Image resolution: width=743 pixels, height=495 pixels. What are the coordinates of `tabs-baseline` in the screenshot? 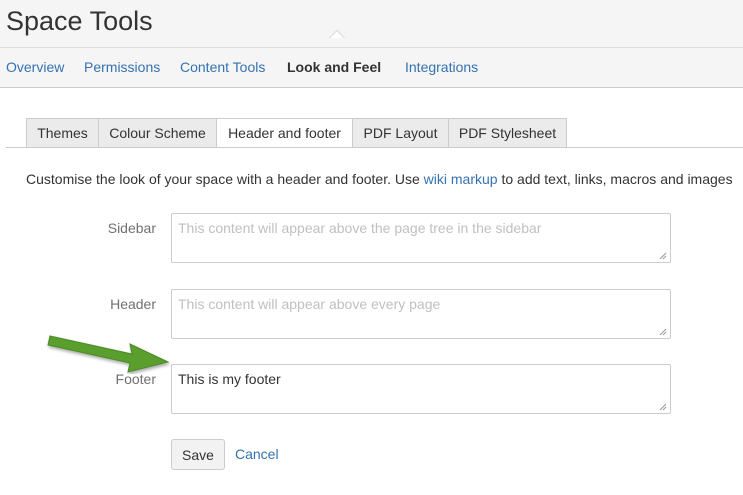 It's located at (374, 147).